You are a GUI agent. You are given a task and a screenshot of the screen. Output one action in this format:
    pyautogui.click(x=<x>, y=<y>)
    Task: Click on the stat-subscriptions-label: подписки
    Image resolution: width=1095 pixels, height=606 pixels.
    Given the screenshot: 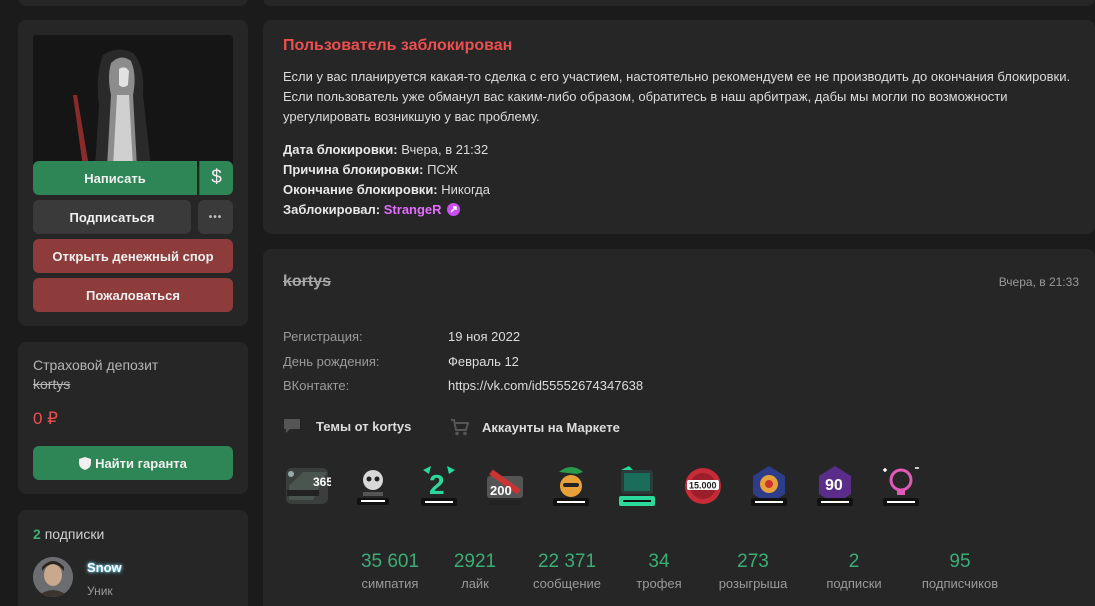 What is the action you would take?
    pyautogui.click(x=854, y=583)
    